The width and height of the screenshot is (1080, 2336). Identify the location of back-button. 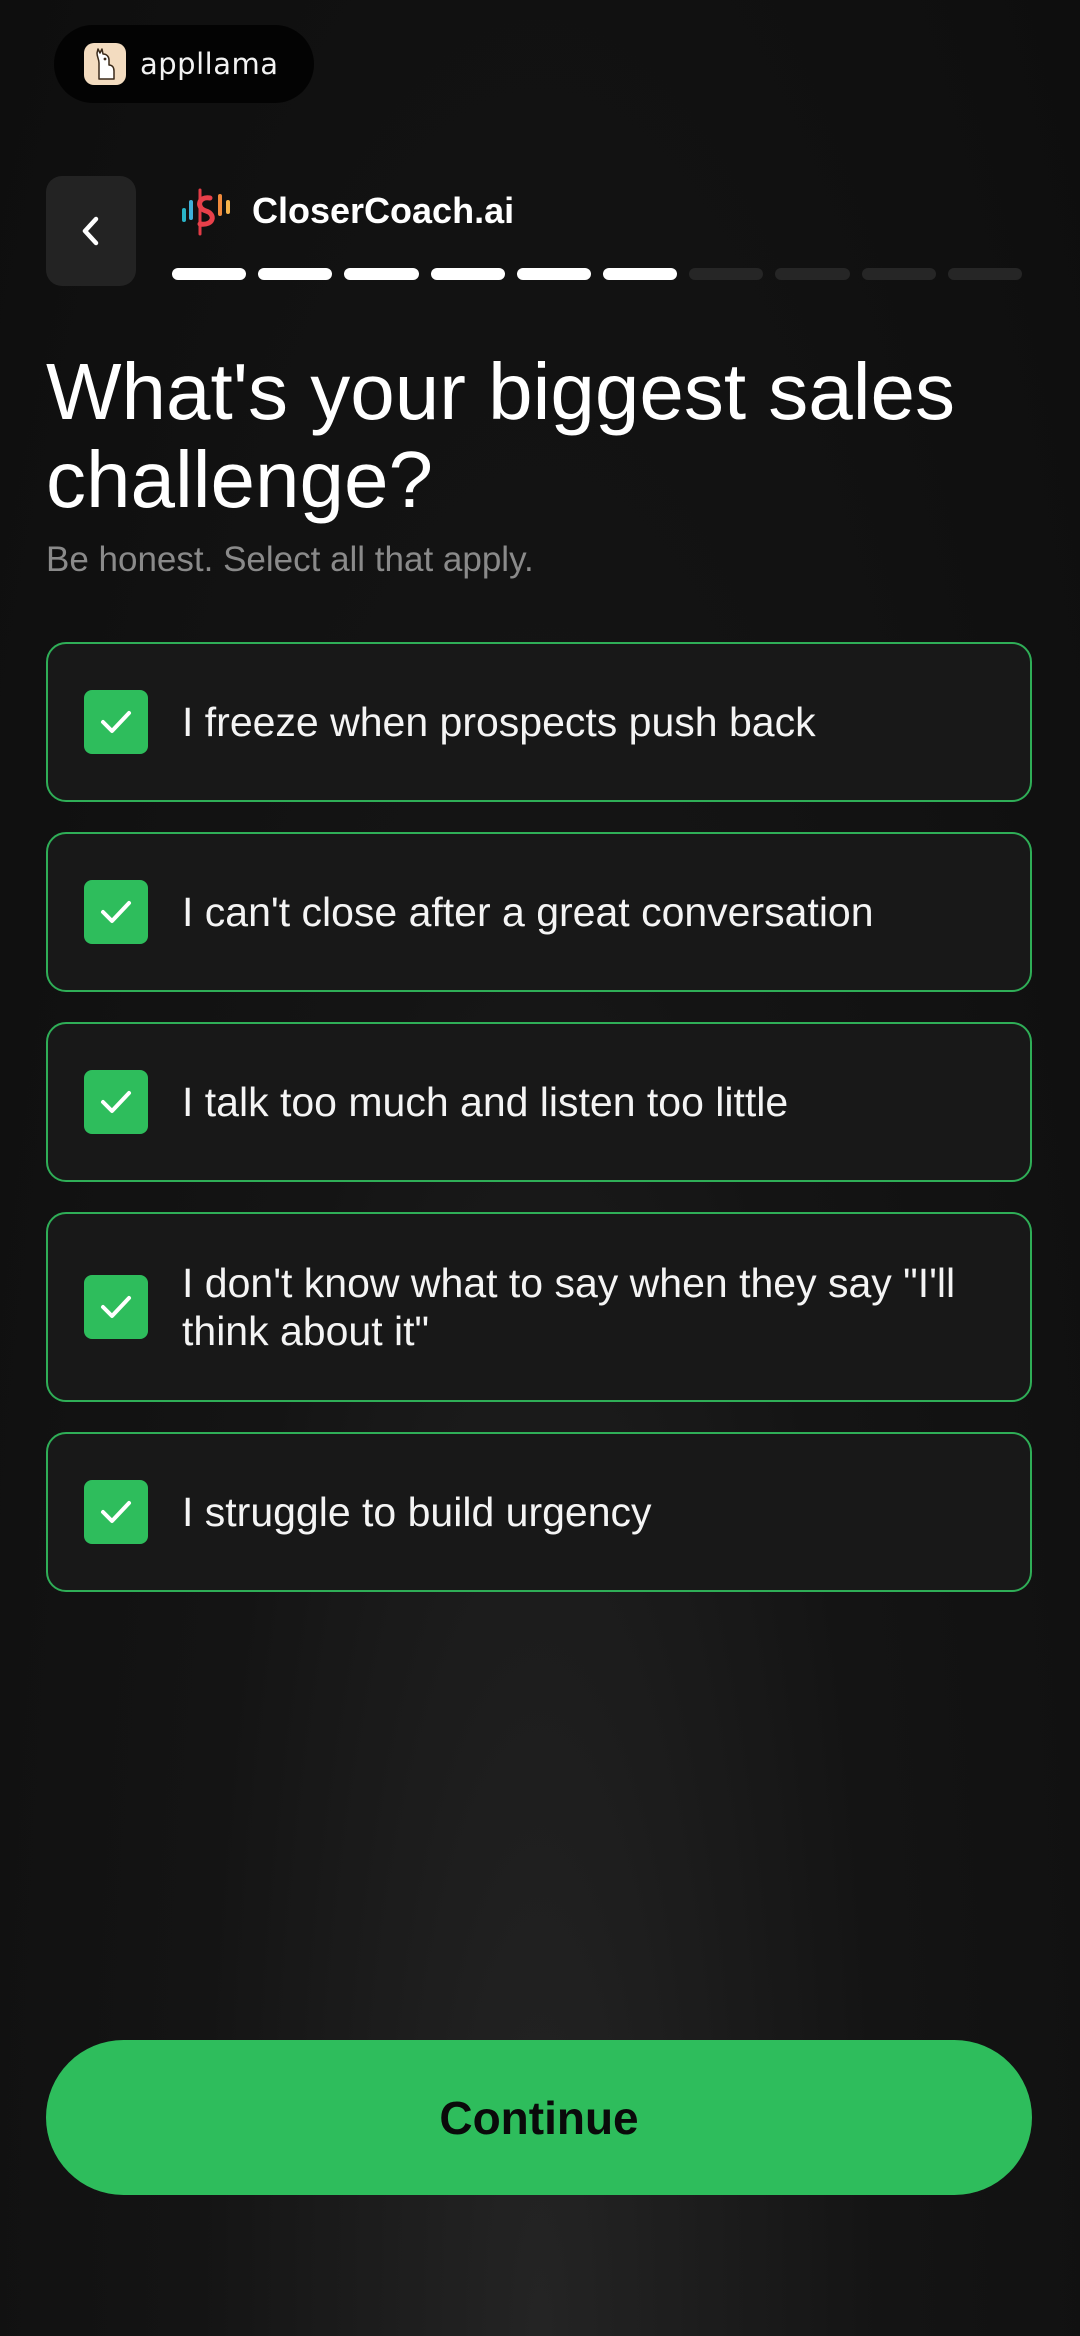
(91, 231).